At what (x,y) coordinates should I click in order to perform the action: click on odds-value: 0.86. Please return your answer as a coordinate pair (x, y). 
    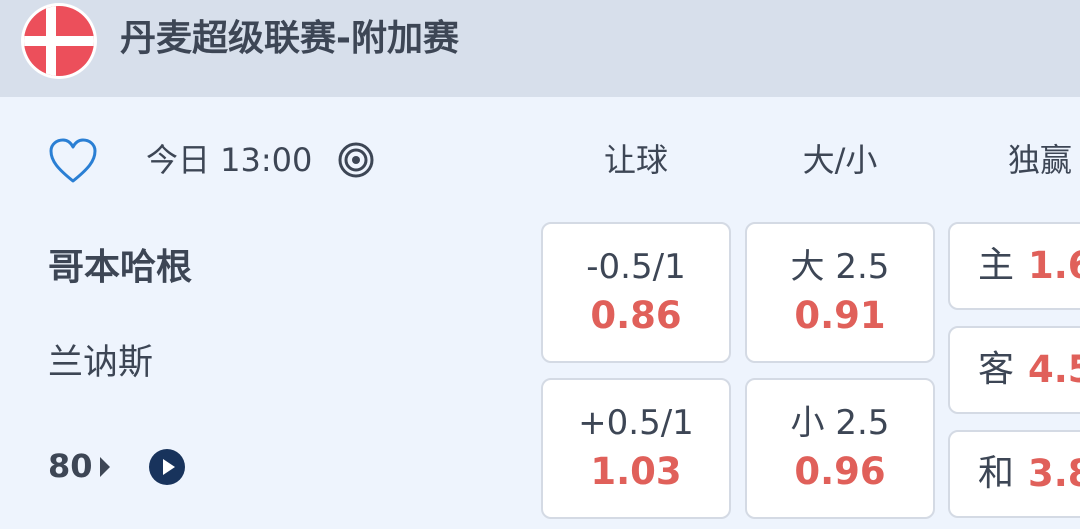
    Looking at the image, I should click on (636, 315).